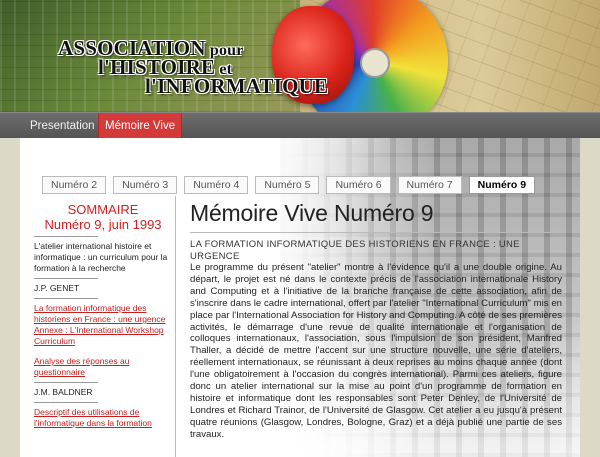 The height and width of the screenshot is (457, 600). What do you see at coordinates (300, 125) in the screenshot?
I see `main-nav: Presentation Mémoire Vive` at bounding box center [300, 125].